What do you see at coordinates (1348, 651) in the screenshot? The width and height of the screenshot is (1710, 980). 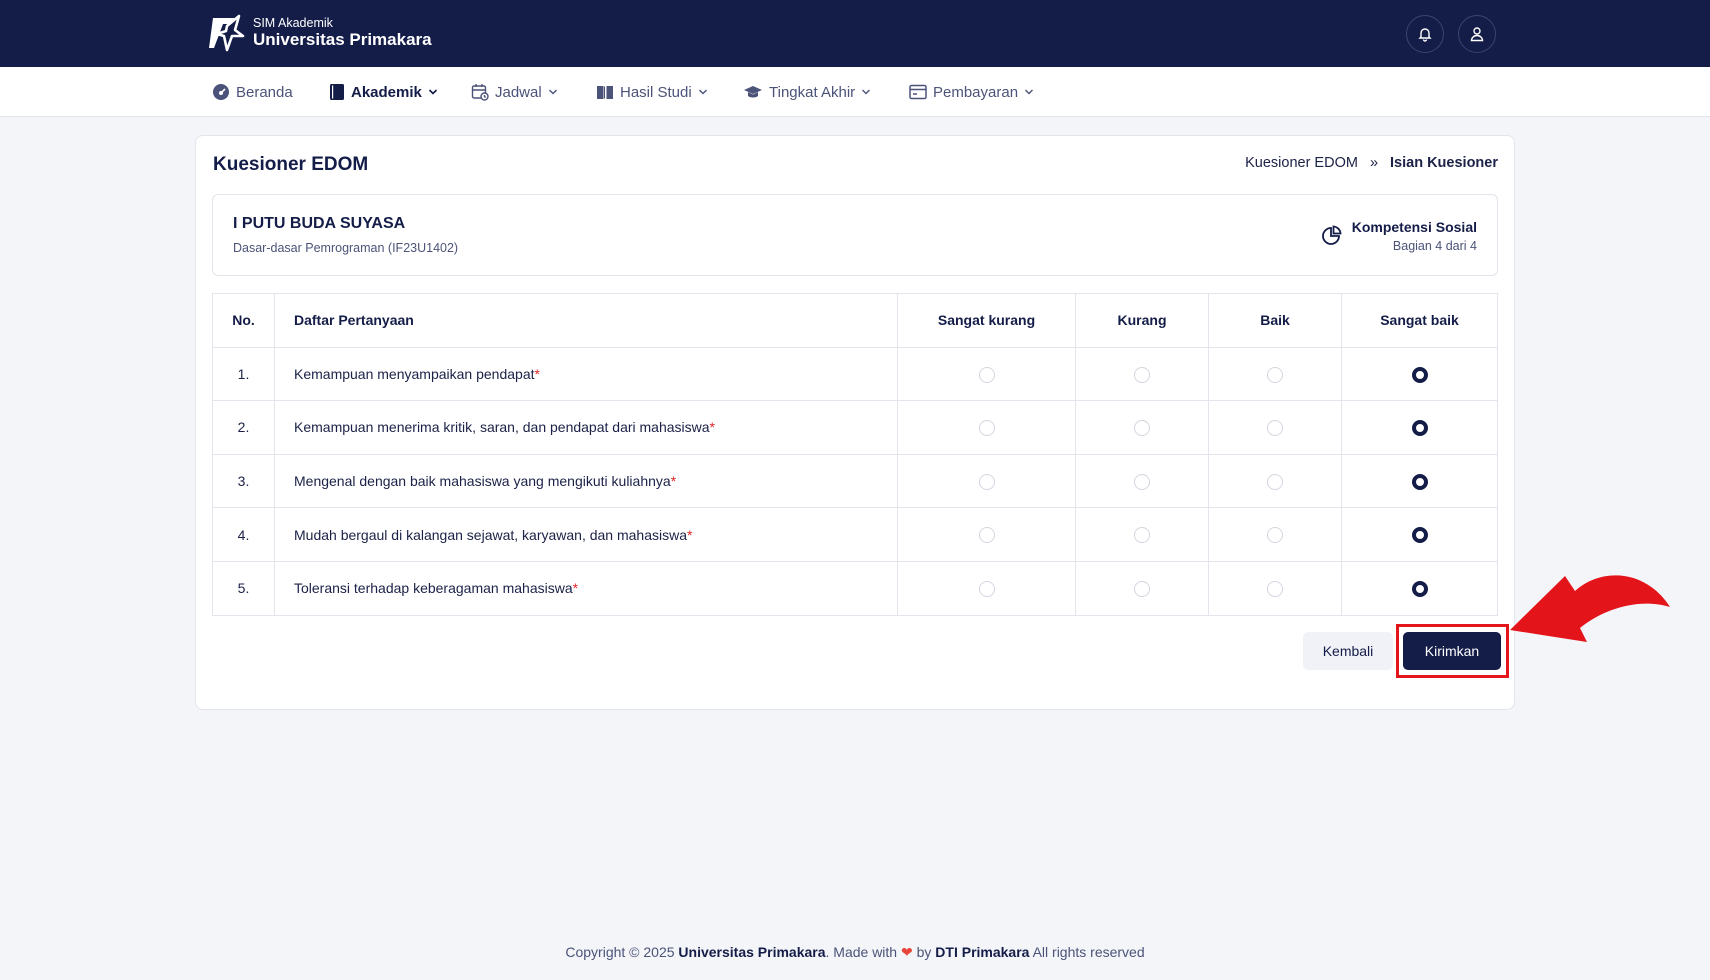 I see `back-button: Kembali` at bounding box center [1348, 651].